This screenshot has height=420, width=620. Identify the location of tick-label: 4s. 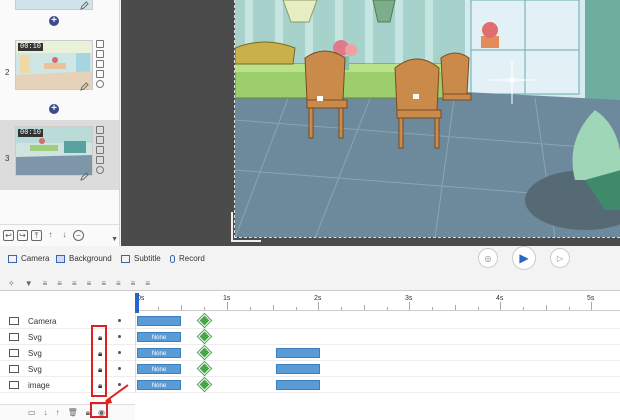
(500, 298).